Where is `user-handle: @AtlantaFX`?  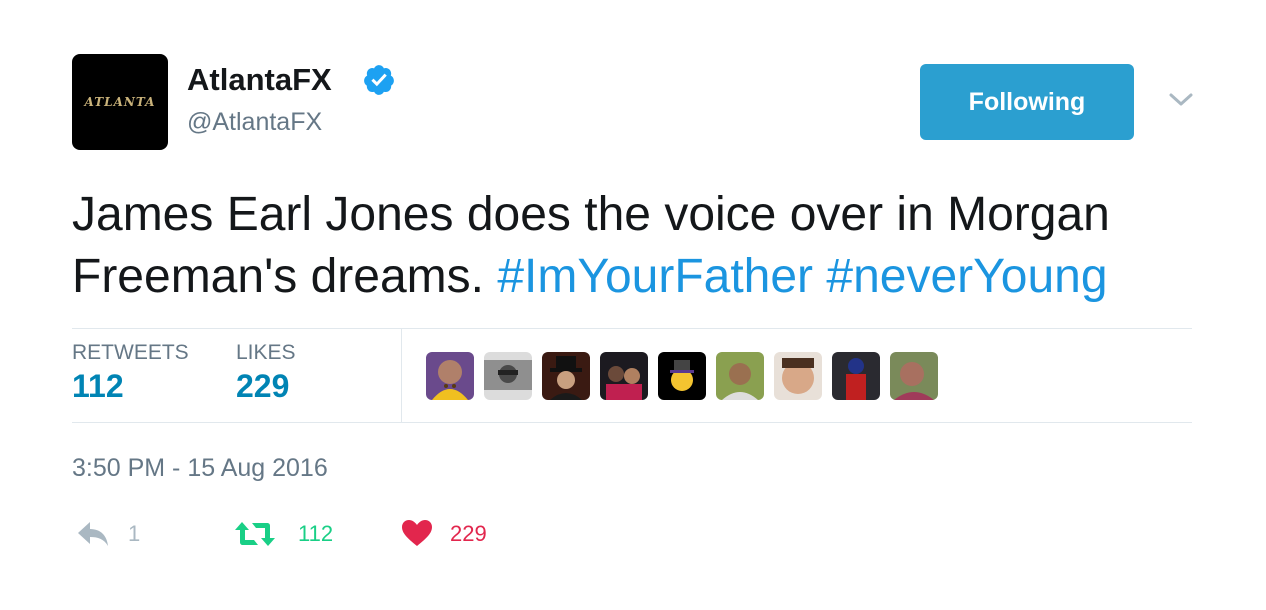
user-handle: @AtlantaFX is located at coordinates (254, 122).